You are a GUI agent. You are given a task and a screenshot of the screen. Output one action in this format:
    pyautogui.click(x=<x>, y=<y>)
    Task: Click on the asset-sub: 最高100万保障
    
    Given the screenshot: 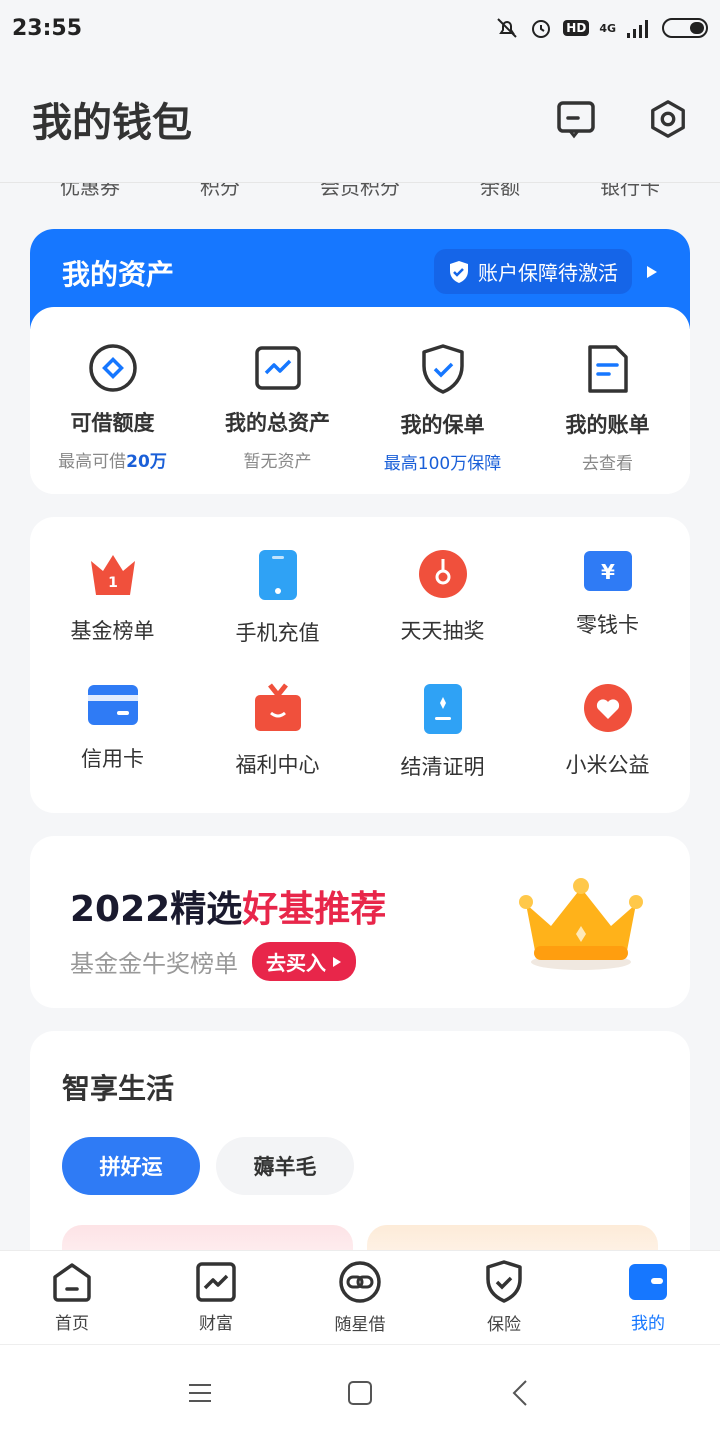 What is the action you would take?
    pyautogui.click(x=442, y=464)
    